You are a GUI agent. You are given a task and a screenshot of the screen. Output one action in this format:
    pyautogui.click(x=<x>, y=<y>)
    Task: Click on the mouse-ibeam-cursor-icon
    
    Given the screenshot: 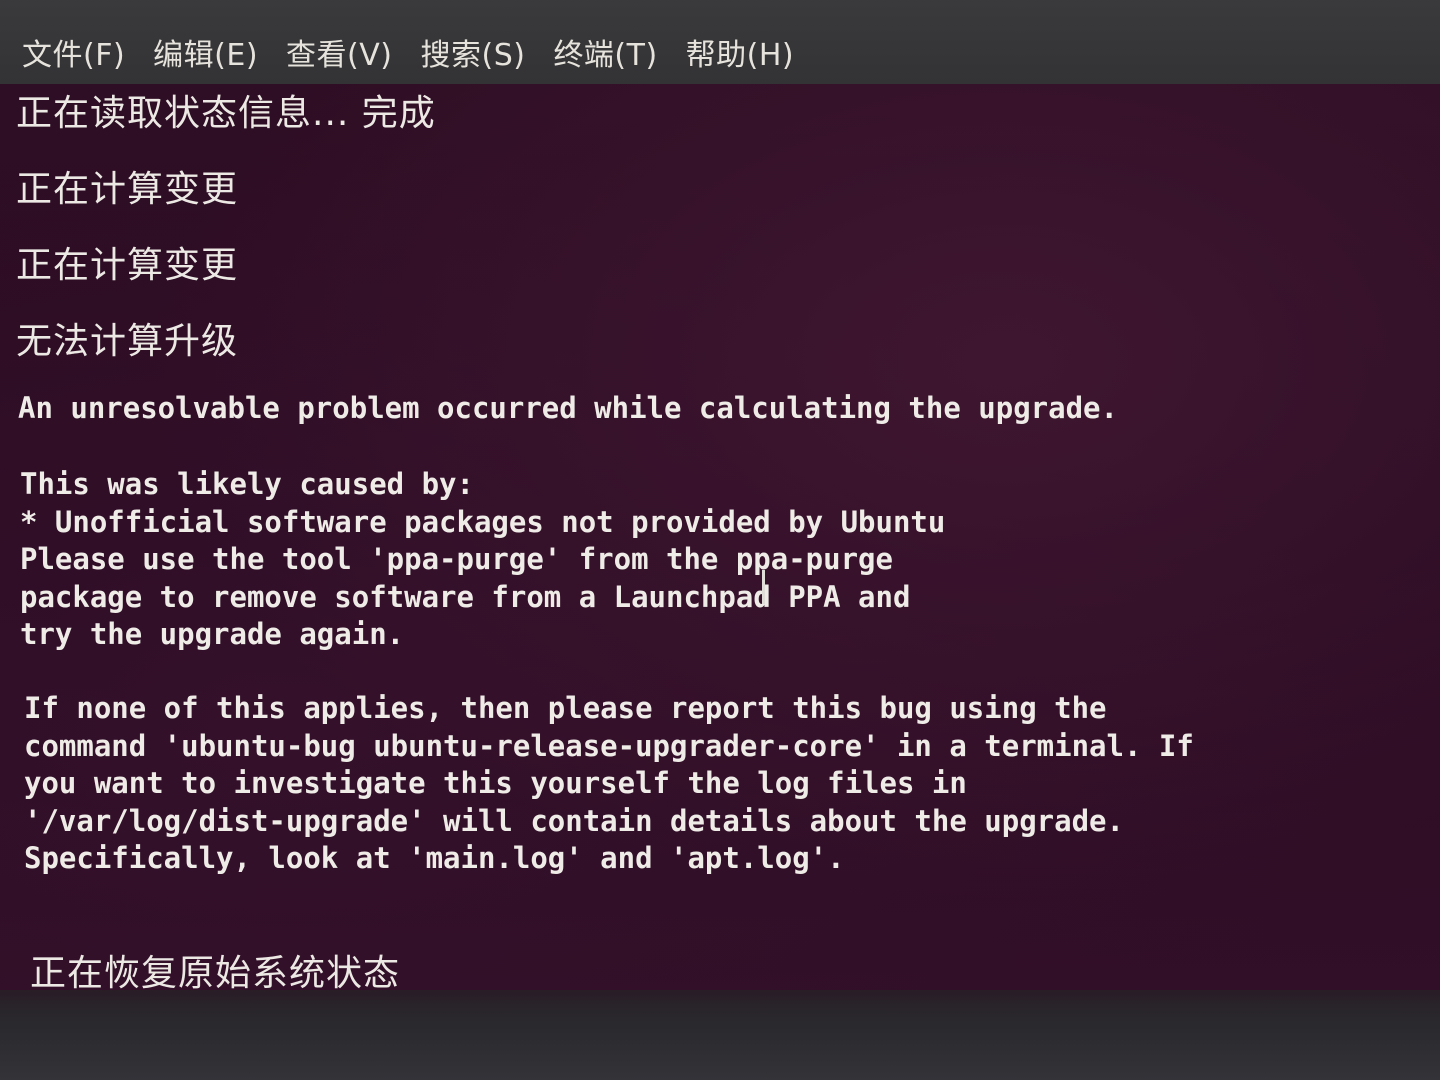 What is the action you would take?
    pyautogui.click(x=763, y=587)
    